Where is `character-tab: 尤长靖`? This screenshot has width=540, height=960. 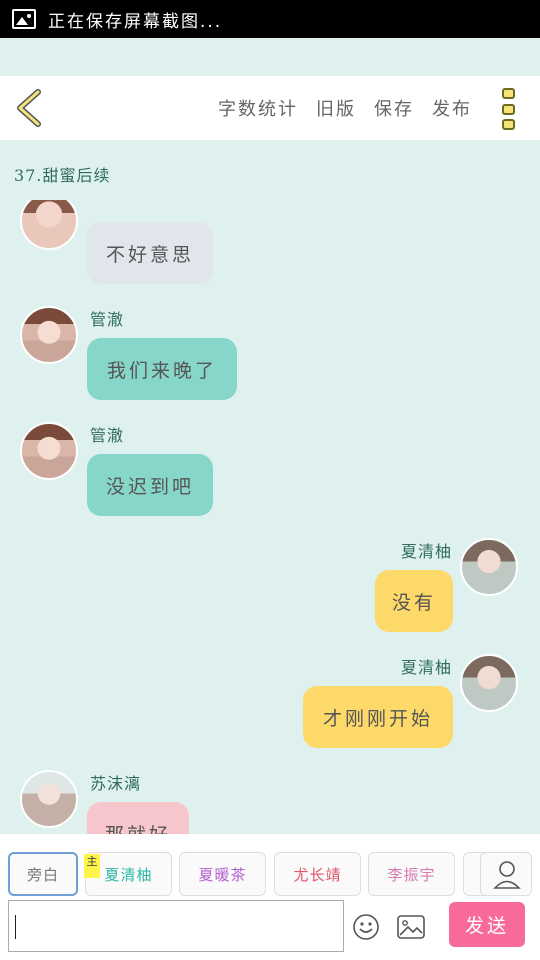
character-tab: 尤长靖 is located at coordinates (317, 874).